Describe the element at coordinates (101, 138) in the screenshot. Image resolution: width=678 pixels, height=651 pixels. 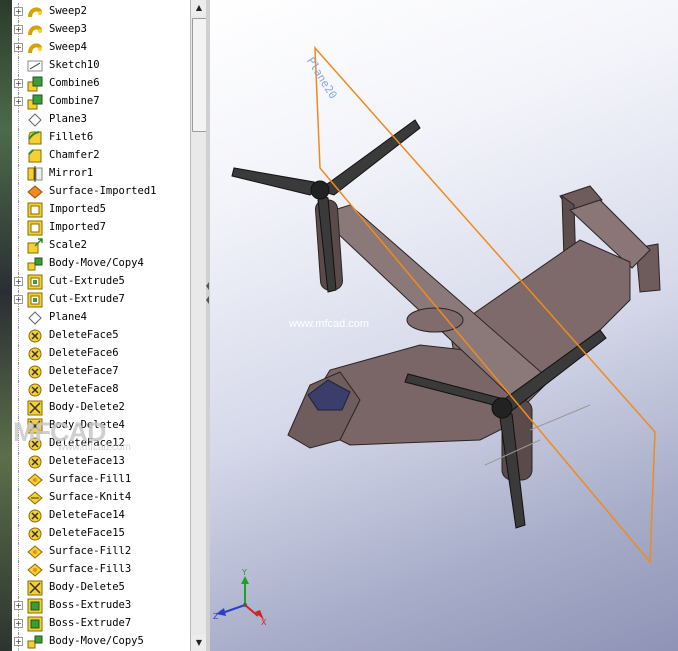
I see `tree-item: Fillet6` at that location.